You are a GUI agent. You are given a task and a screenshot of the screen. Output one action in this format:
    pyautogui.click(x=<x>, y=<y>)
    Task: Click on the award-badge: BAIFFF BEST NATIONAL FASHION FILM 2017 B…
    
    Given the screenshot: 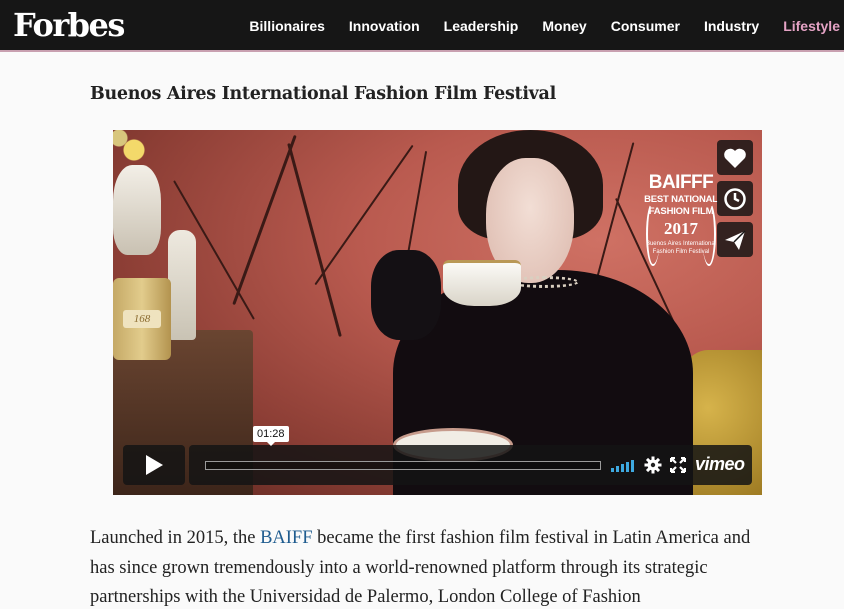 What is the action you would take?
    pyautogui.click(x=681, y=219)
    